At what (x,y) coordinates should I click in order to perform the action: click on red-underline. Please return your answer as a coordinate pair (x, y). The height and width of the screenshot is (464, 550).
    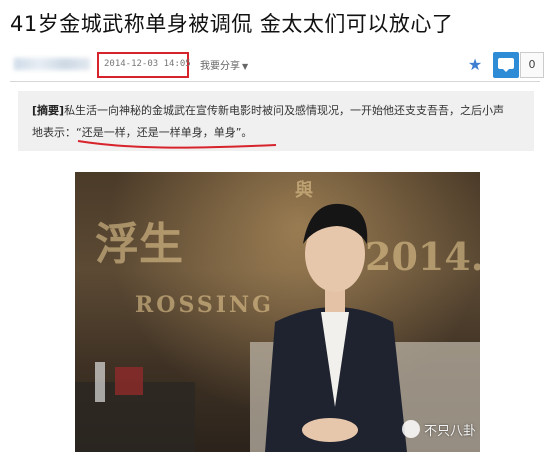
    Looking at the image, I should click on (177, 144).